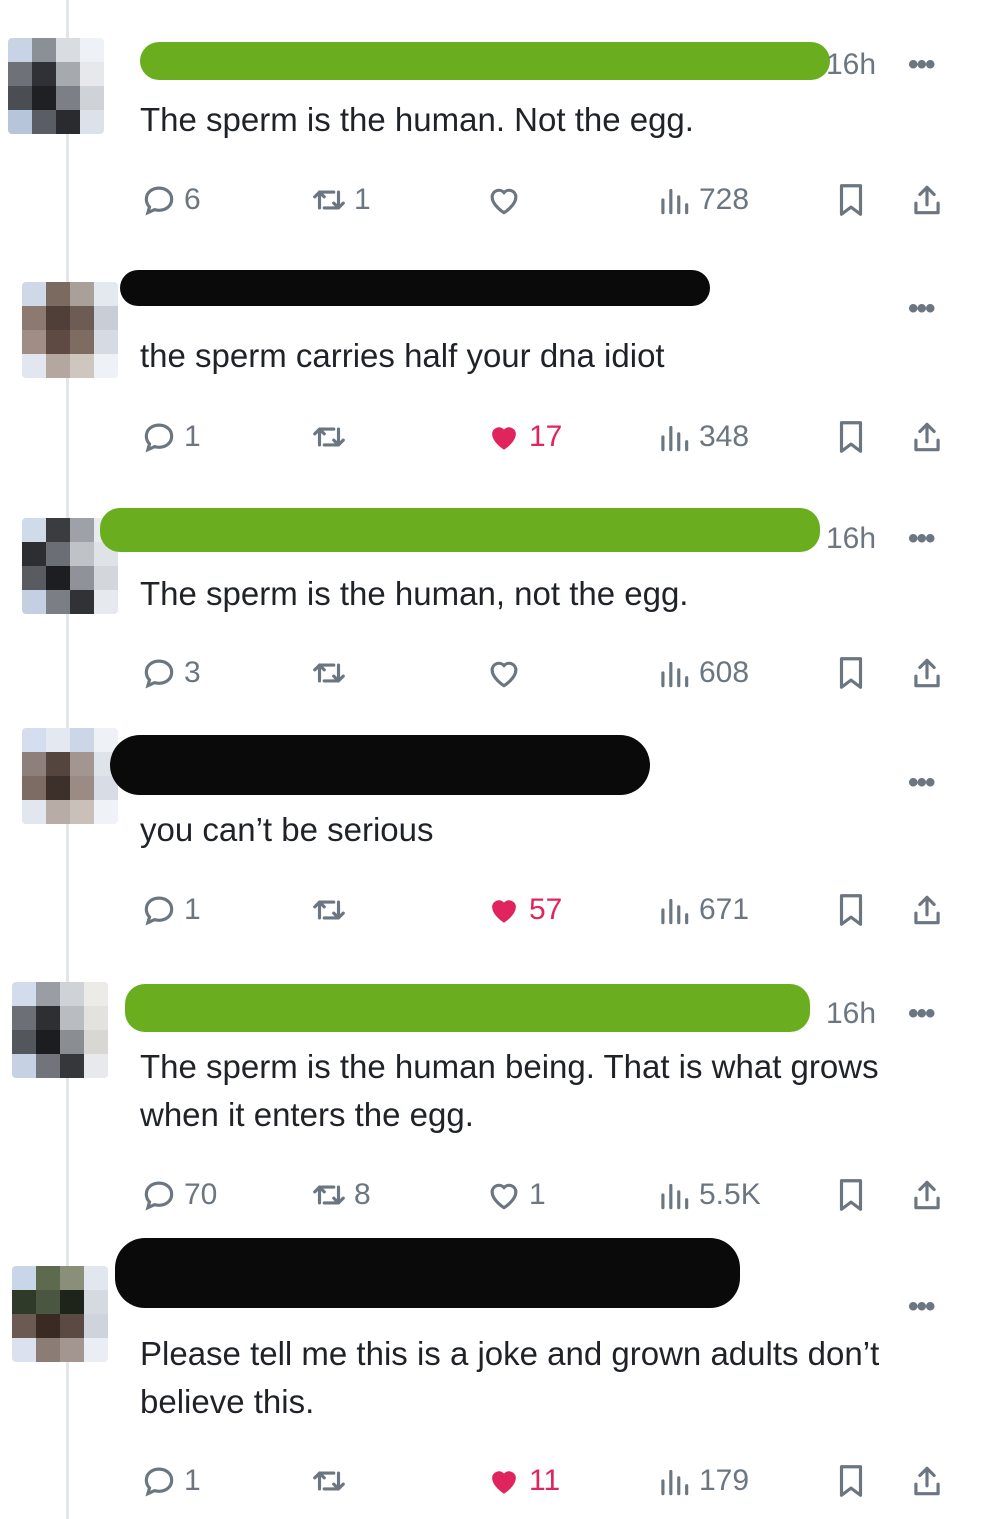 The width and height of the screenshot is (990, 1519). I want to click on views-button: 728, so click(702, 200).